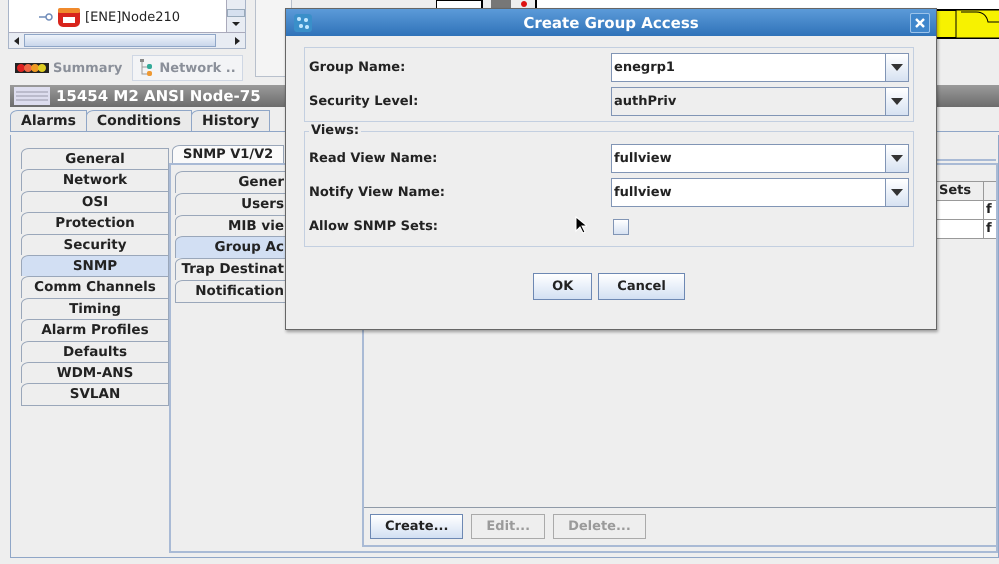 The height and width of the screenshot is (564, 999). What do you see at coordinates (95, 180) in the screenshot?
I see `side-tab: Network` at bounding box center [95, 180].